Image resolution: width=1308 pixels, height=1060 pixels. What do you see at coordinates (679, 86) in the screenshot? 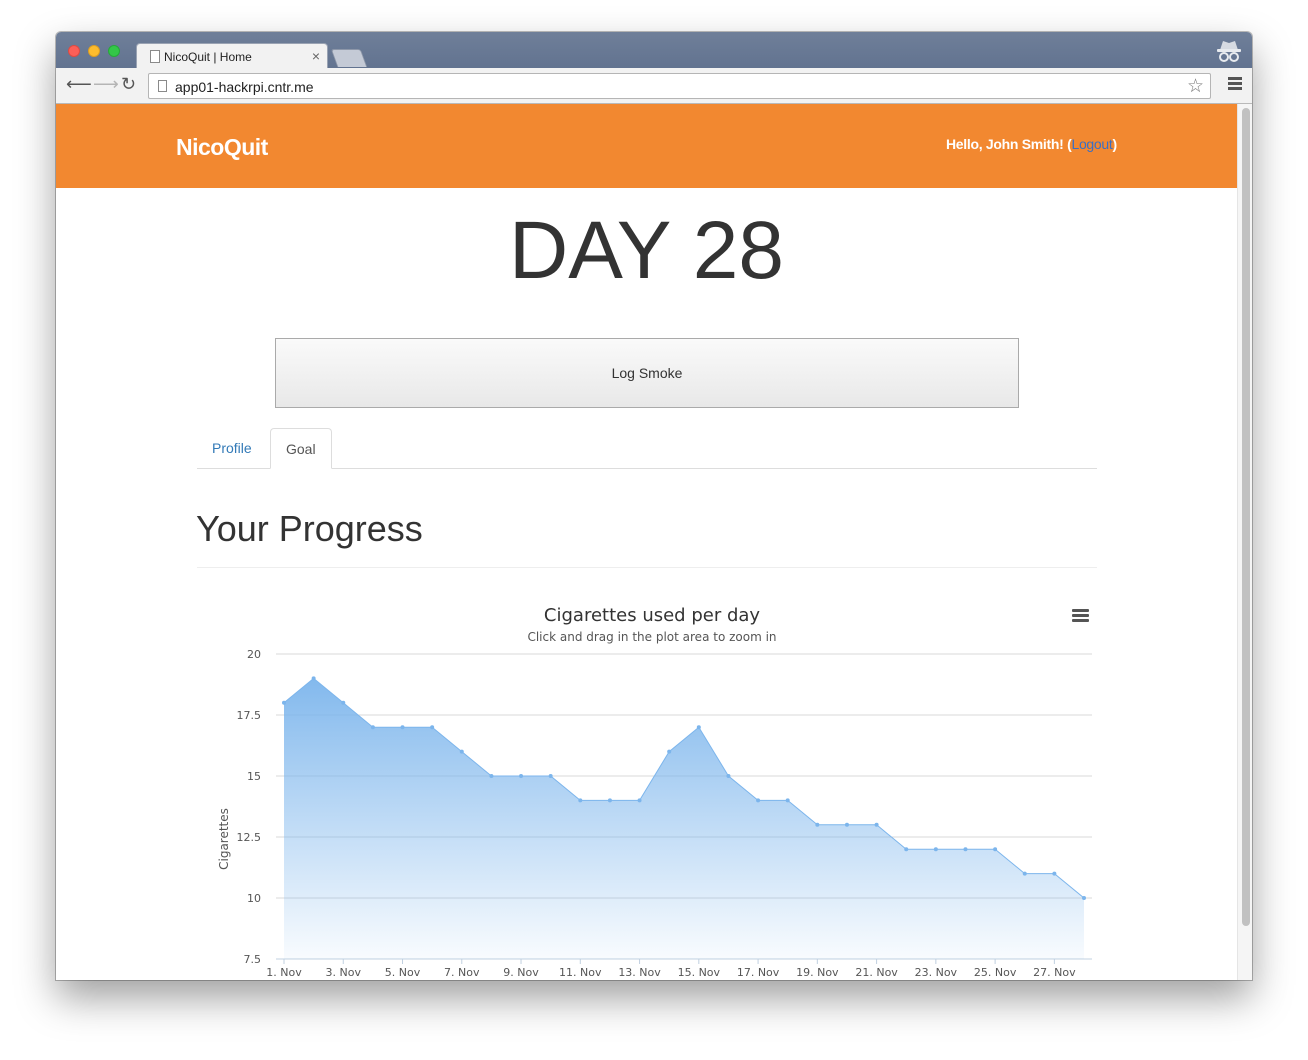
I see `address-bar: app01-hackrpi.cntr.me ☆` at bounding box center [679, 86].